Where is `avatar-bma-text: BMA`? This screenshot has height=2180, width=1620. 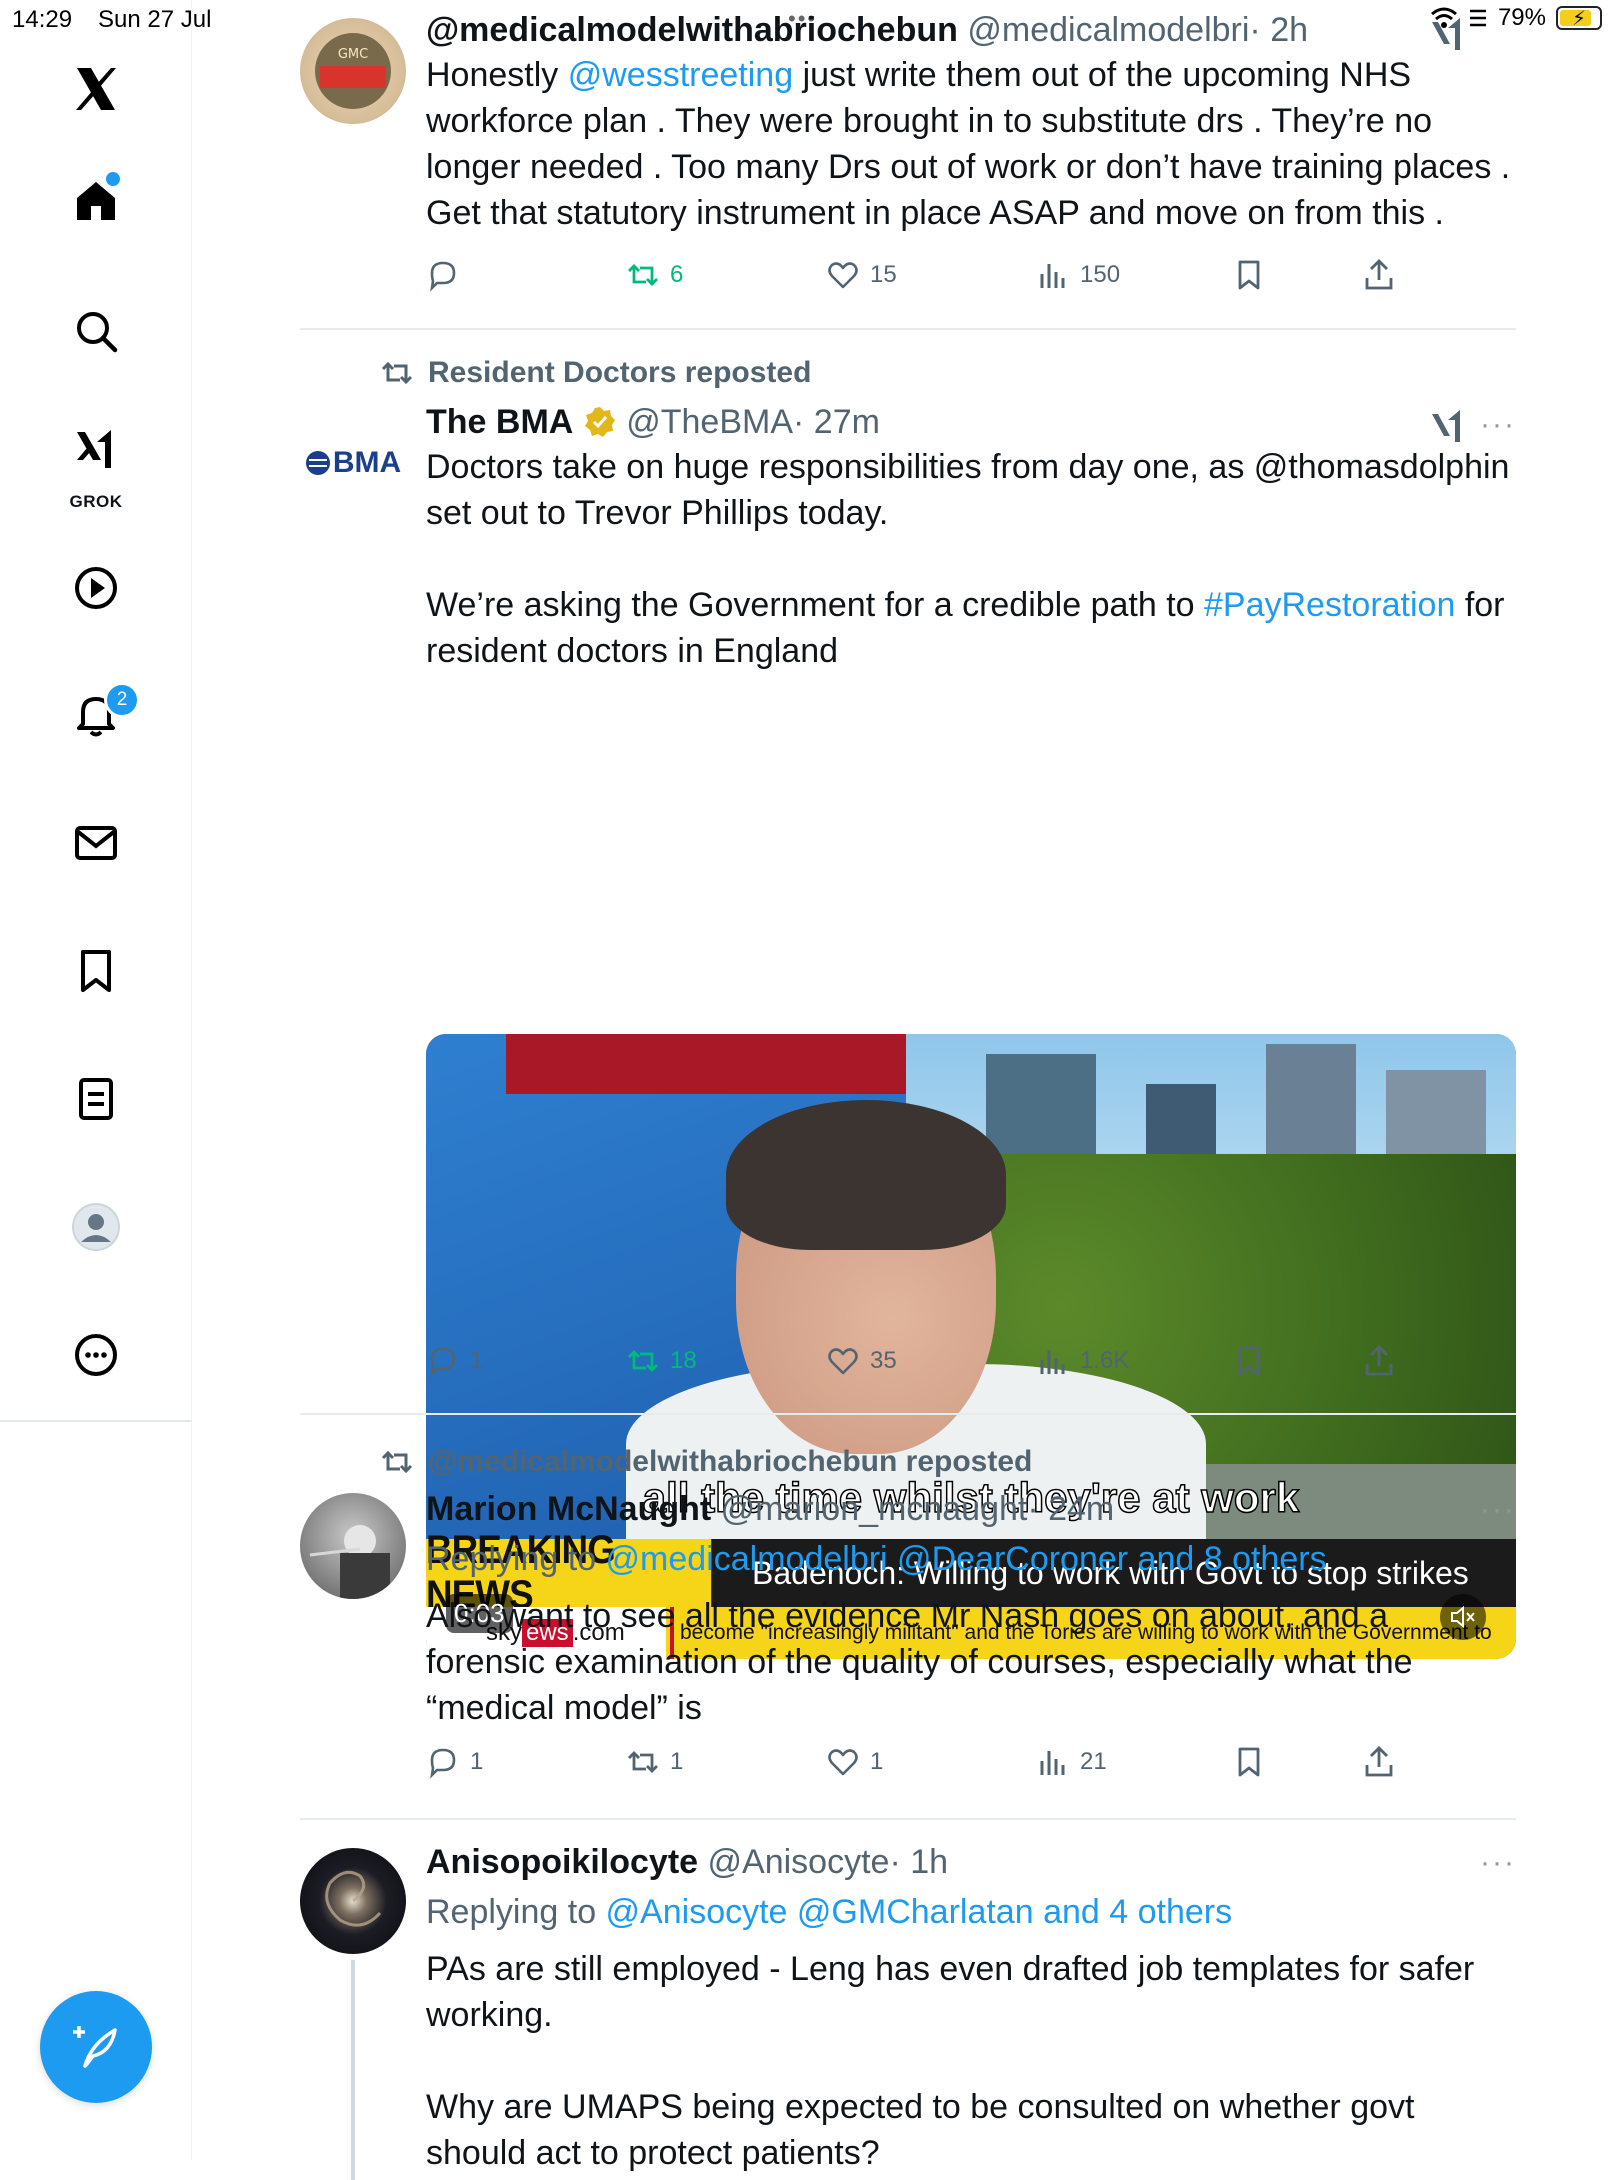
avatar-bma-text: BMA is located at coordinates (367, 462).